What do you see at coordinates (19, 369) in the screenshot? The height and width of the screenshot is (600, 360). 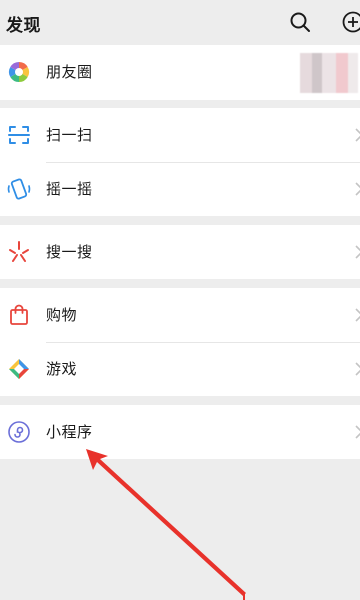 I see `game-diamond-icon` at bounding box center [19, 369].